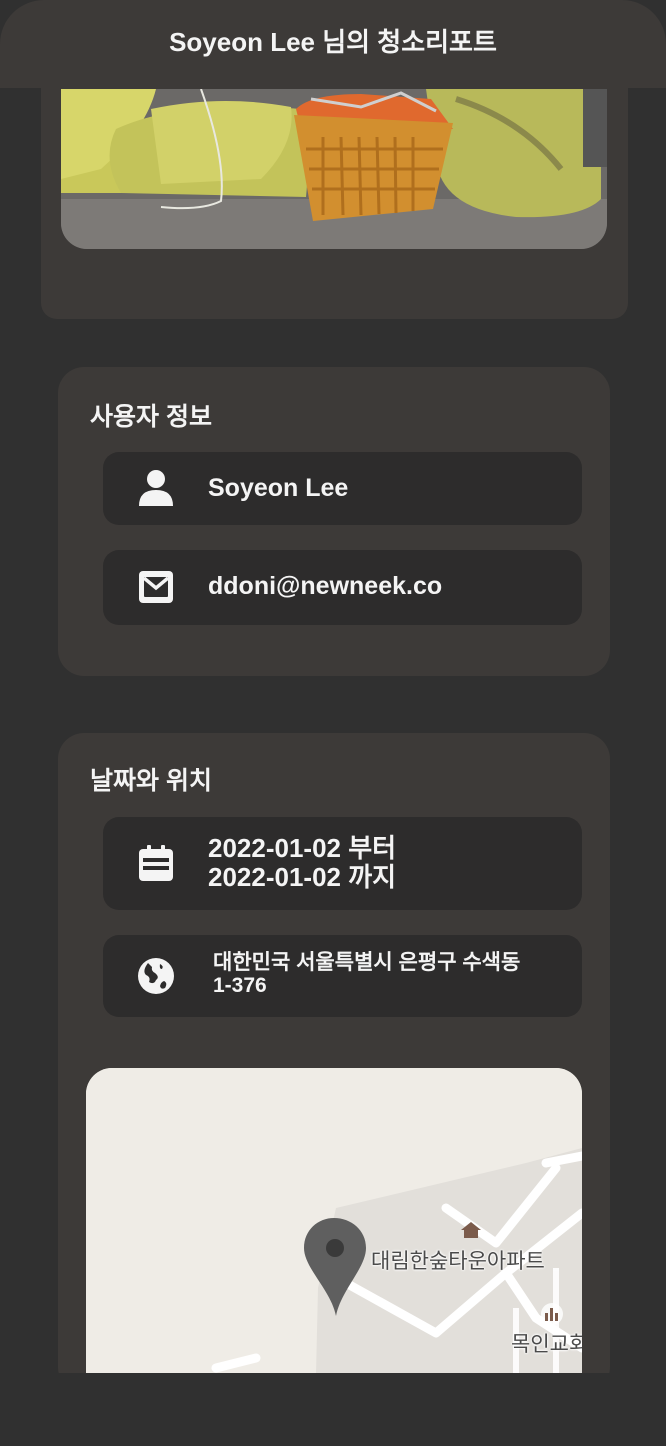 This screenshot has width=666, height=1446. Describe the element at coordinates (458, 1261) in the screenshot. I see `map-place-apartment: 대림한숲타운아파트` at that location.